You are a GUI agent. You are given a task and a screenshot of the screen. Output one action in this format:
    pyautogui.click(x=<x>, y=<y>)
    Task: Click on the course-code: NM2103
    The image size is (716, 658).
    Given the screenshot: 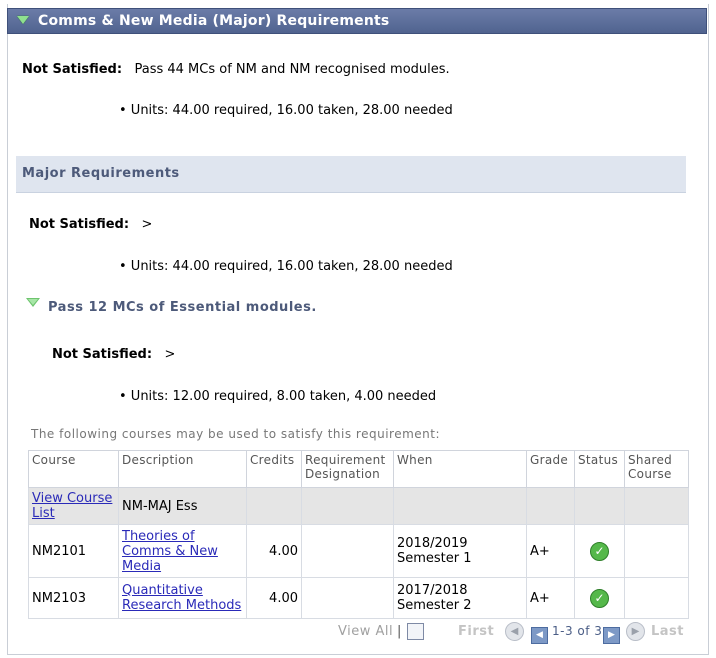 What is the action you would take?
    pyautogui.click(x=73, y=598)
    